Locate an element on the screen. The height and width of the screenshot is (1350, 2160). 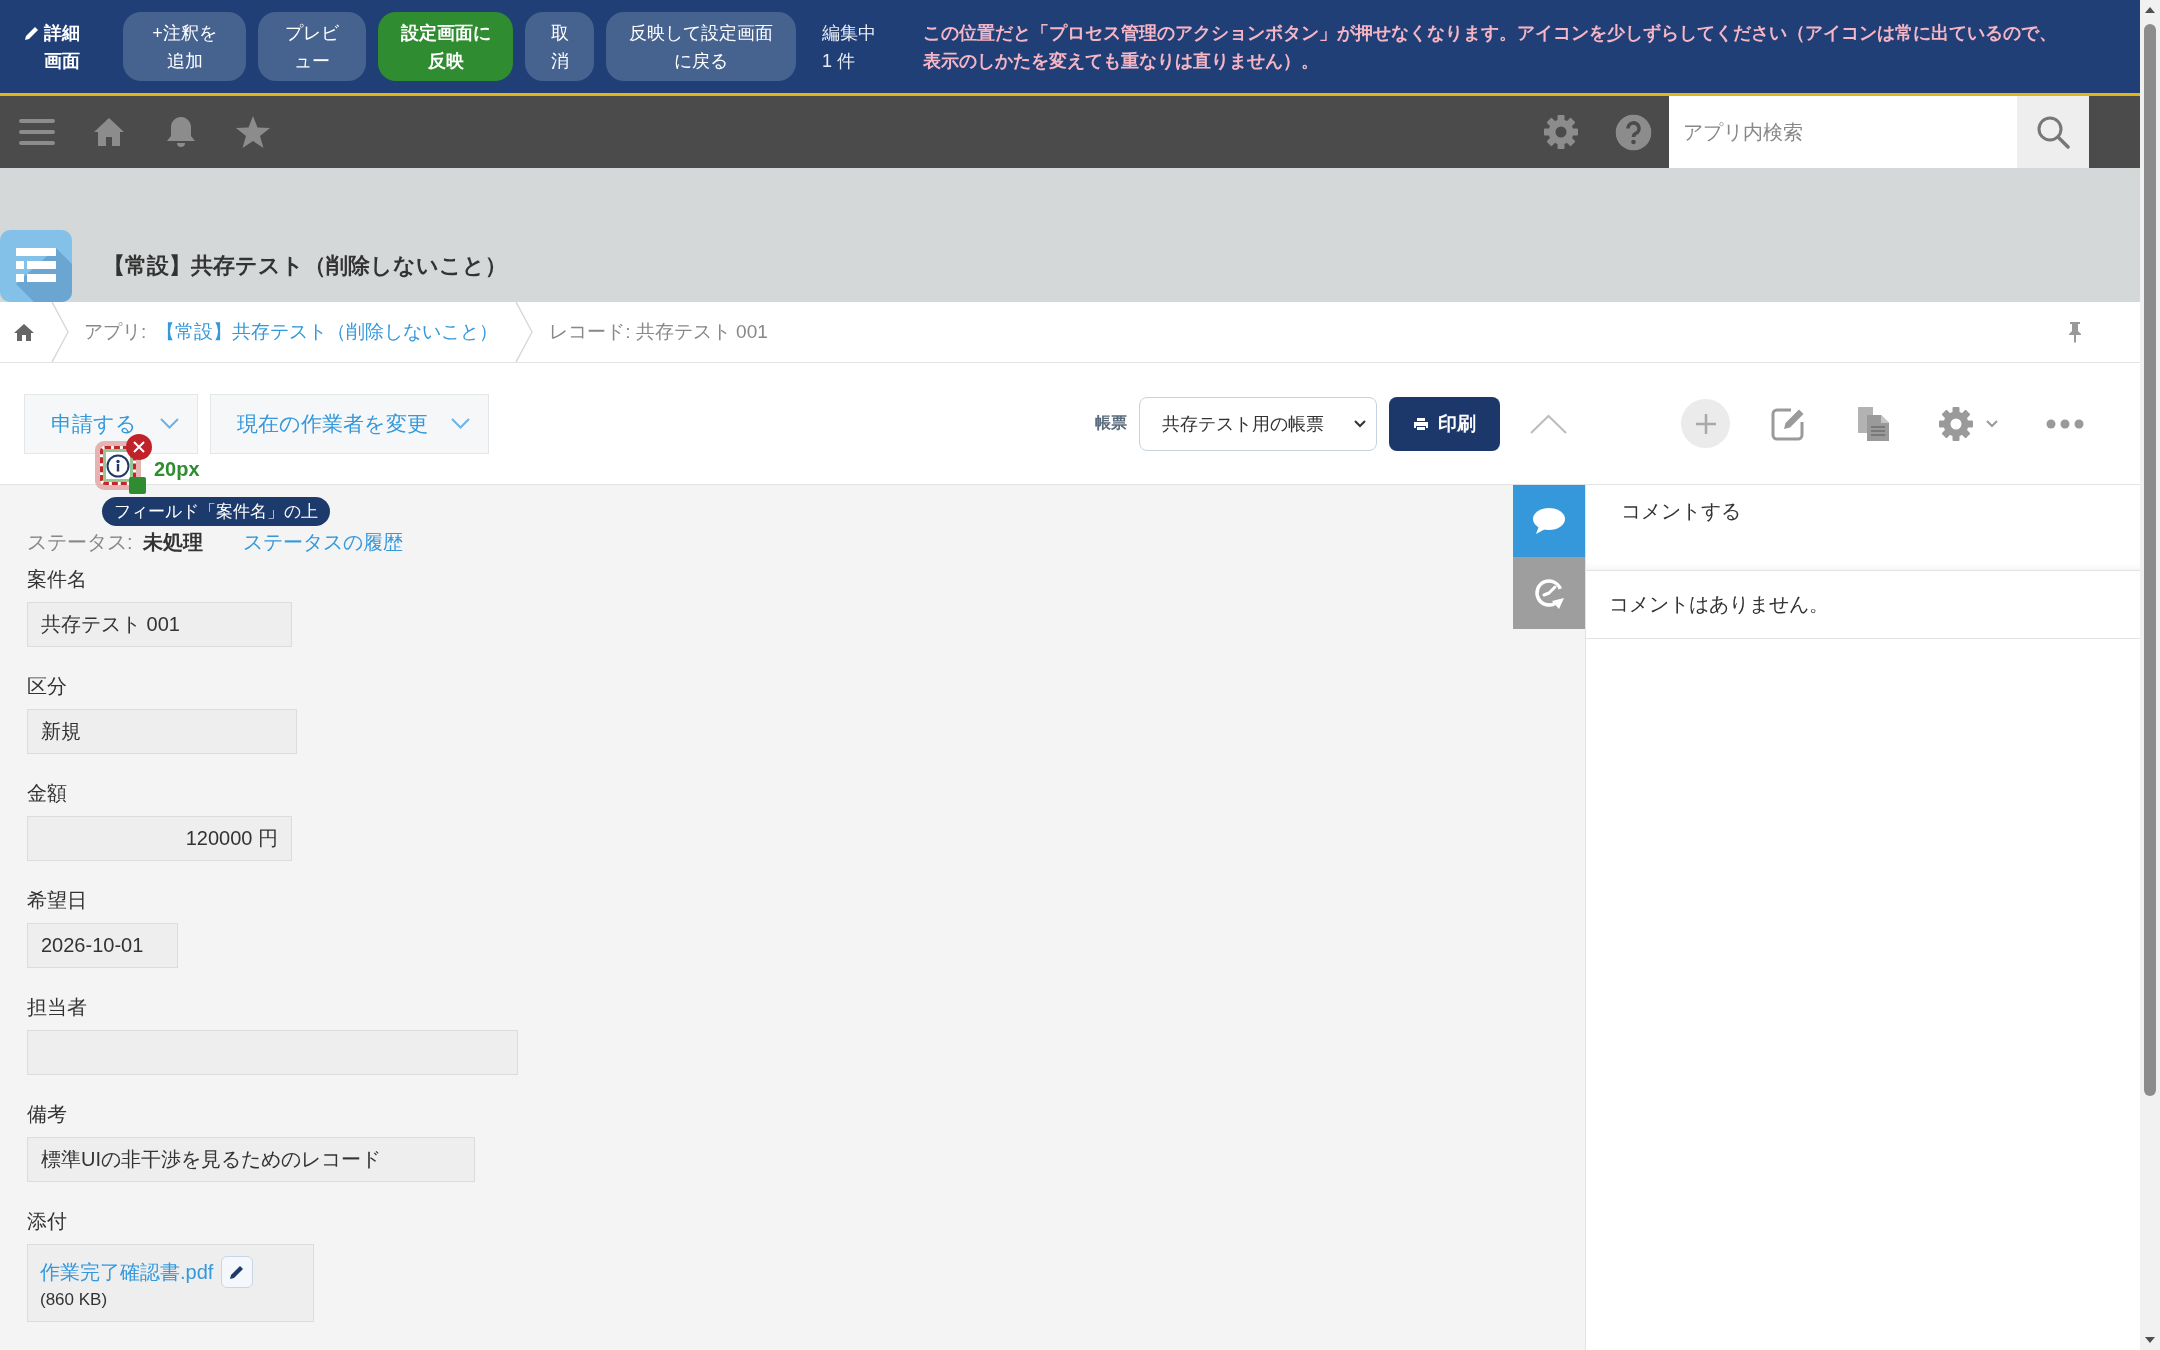
arrow-up-icon is located at coordinates (2150, 10).